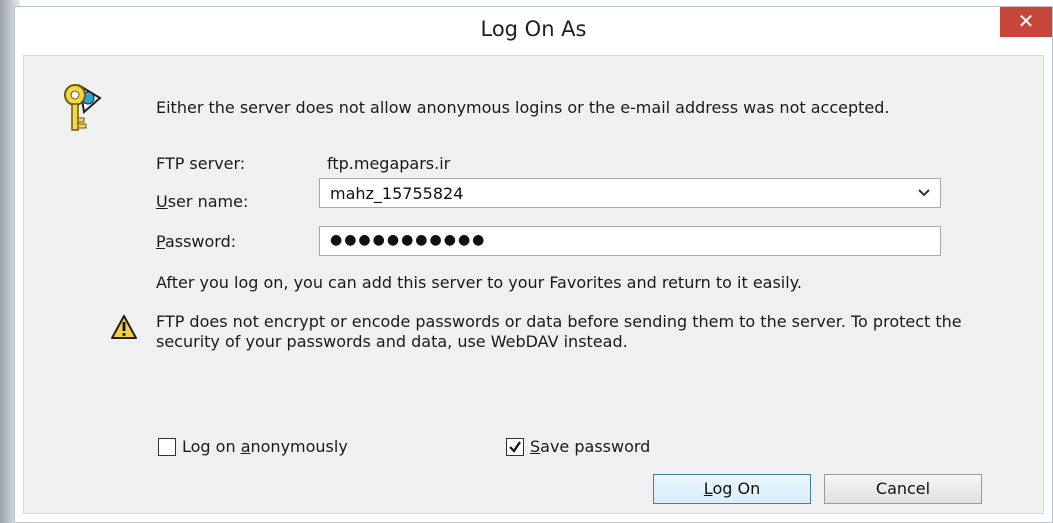 The width and height of the screenshot is (1053, 523). I want to click on save-password-label: Save password, so click(590, 446).